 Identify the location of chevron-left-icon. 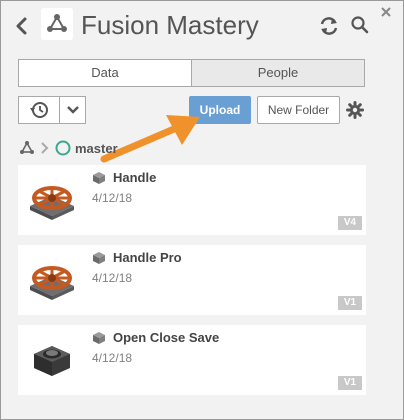
(21, 26).